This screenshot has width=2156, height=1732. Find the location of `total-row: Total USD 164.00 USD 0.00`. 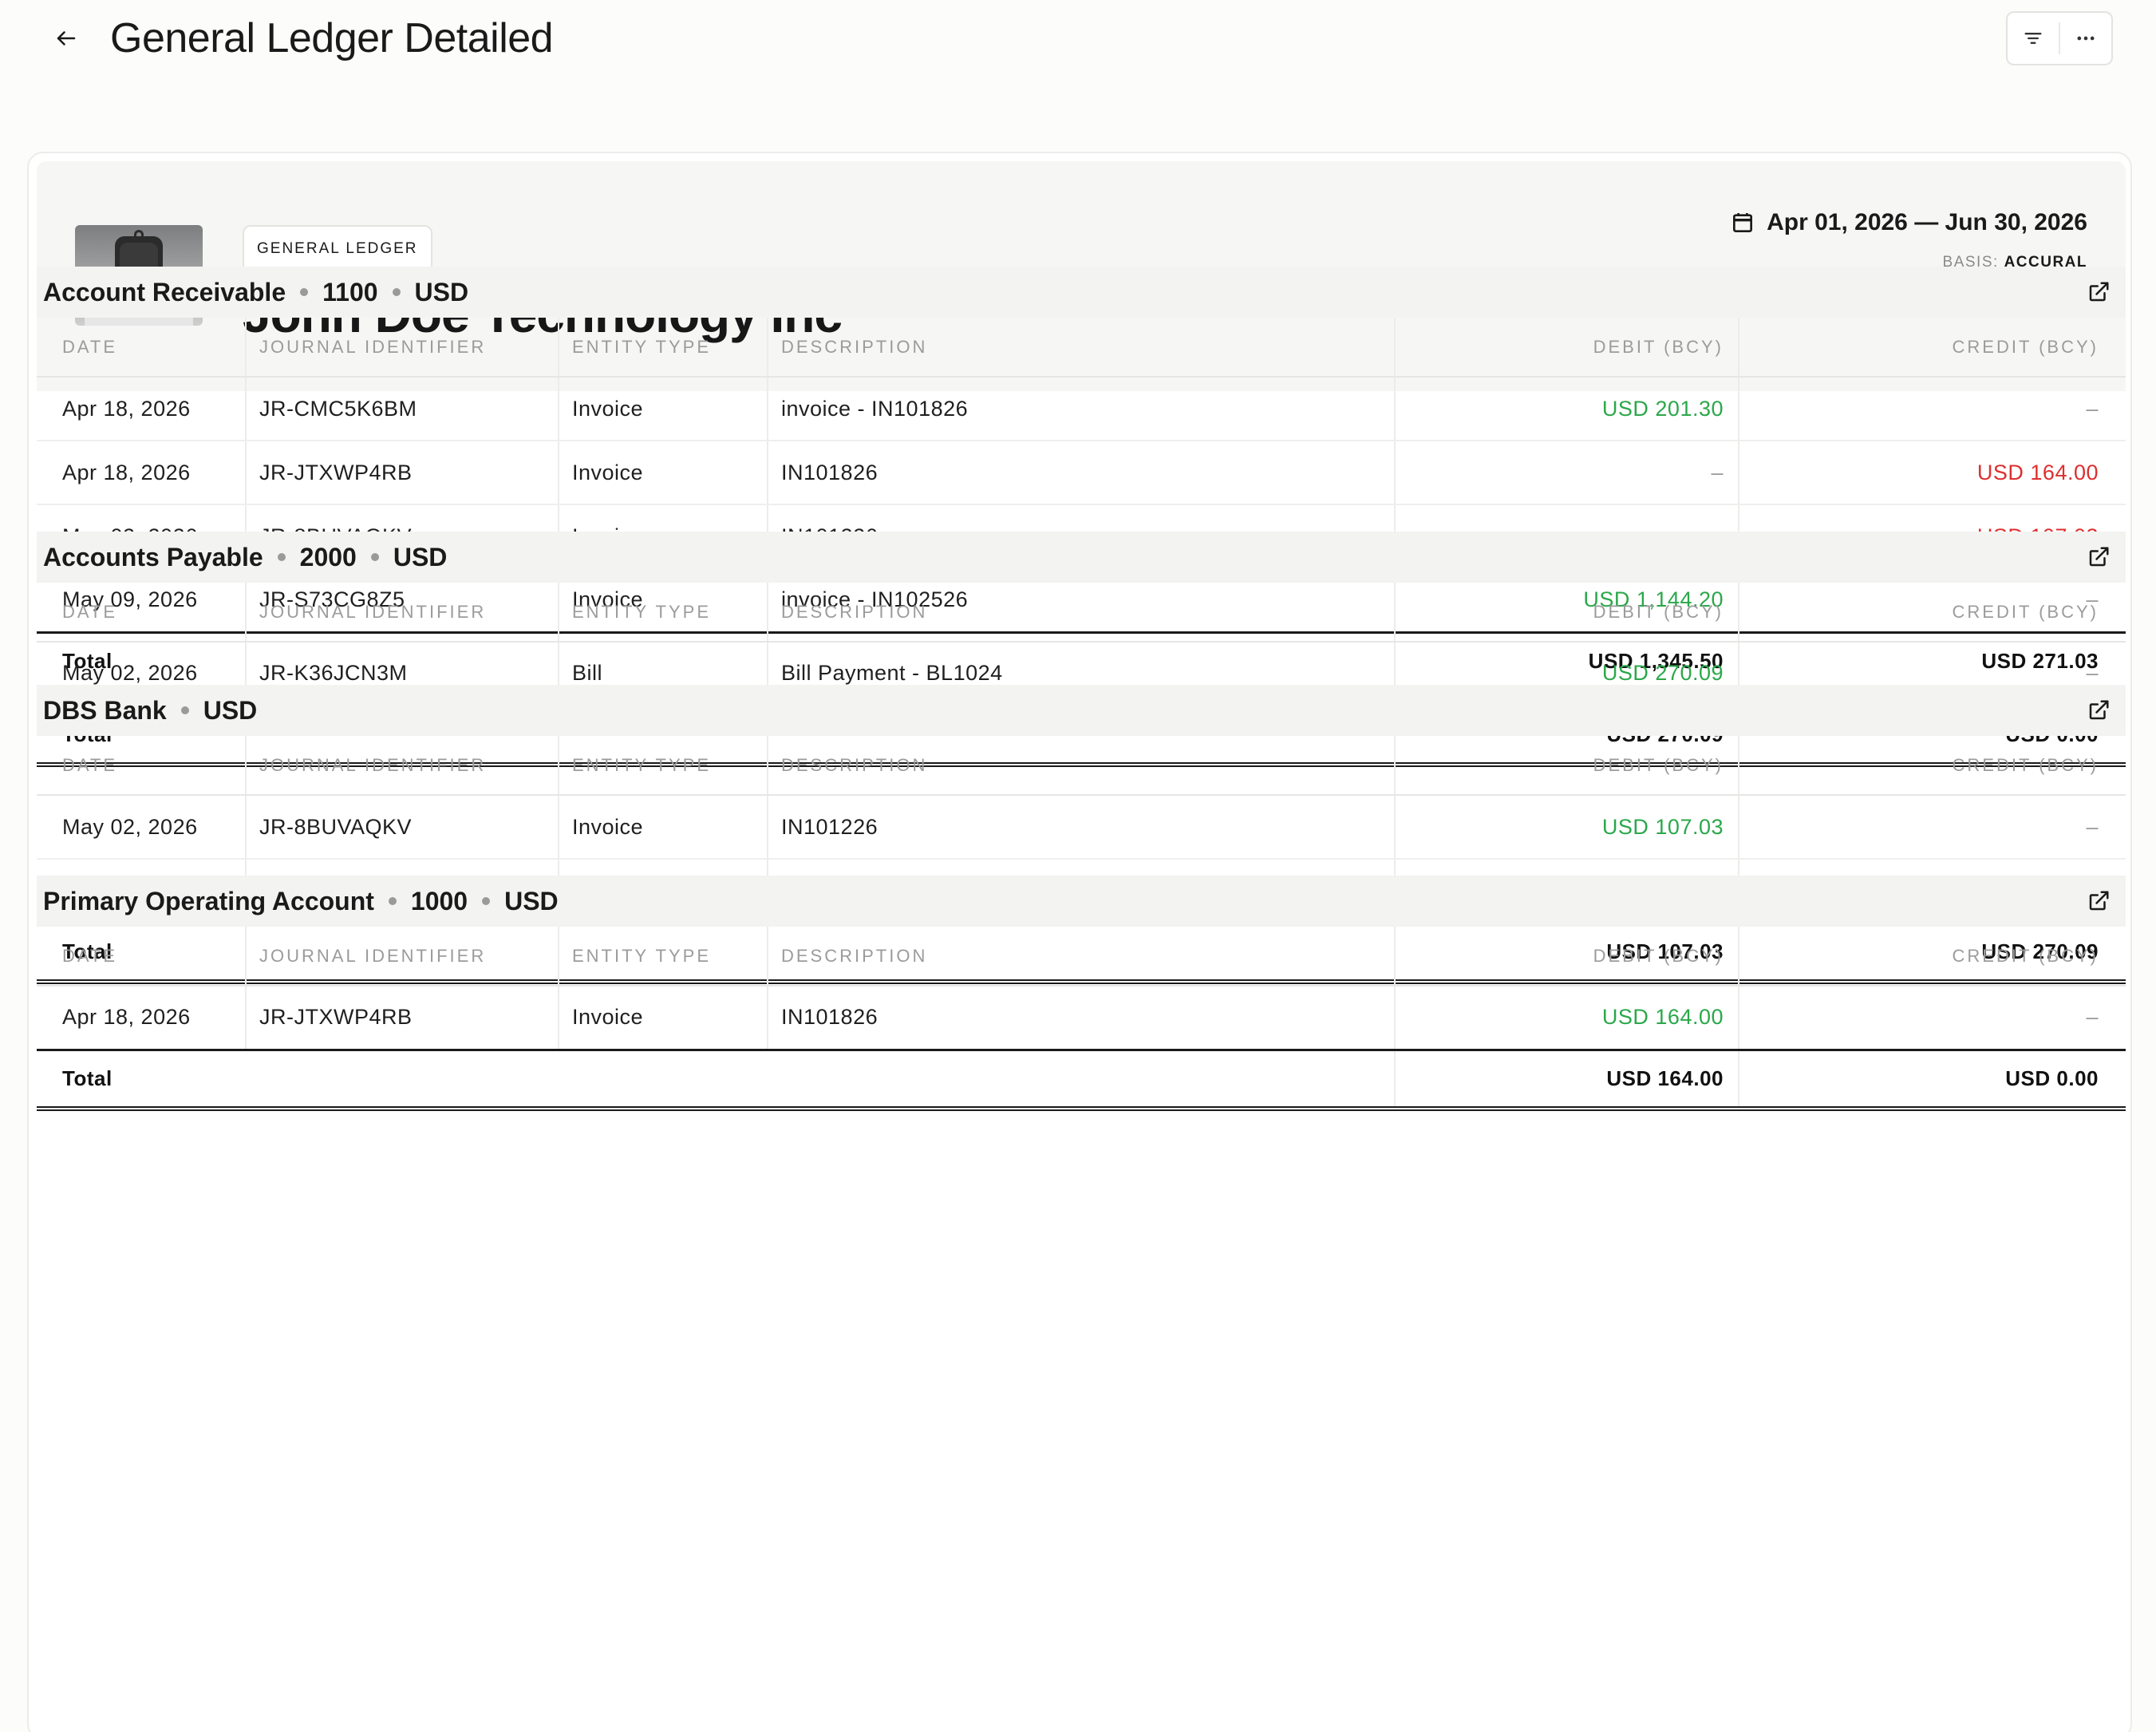

total-row: Total USD 164.00 USD 0.00 is located at coordinates (1081, 1079).